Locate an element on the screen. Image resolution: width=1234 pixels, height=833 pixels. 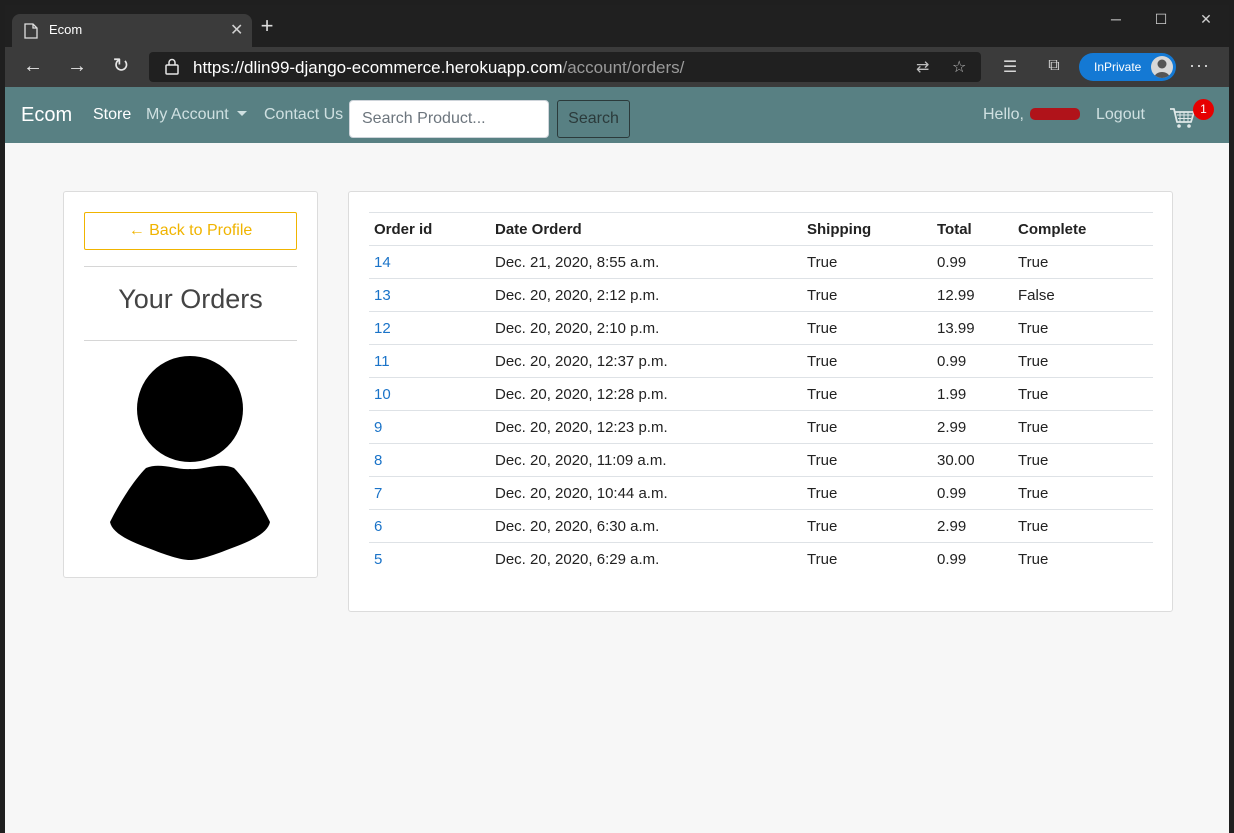
collections-icon: ⧉ is located at coordinates (1054, 66).